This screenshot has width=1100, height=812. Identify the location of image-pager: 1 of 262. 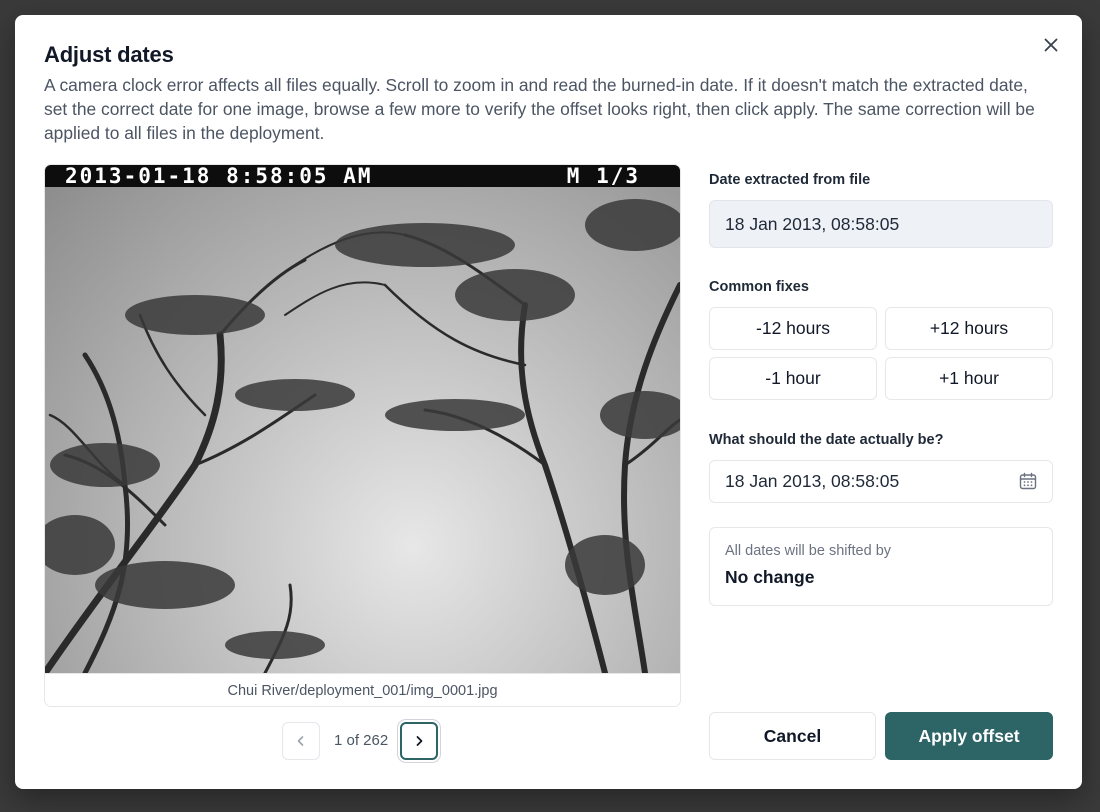
(364, 741).